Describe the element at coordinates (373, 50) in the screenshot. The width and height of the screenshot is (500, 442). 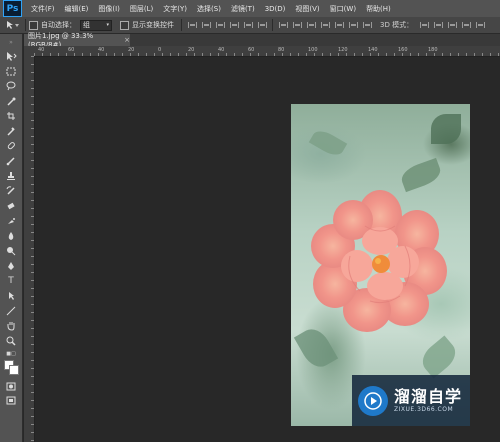
I see `ruler-label: 140` at that location.